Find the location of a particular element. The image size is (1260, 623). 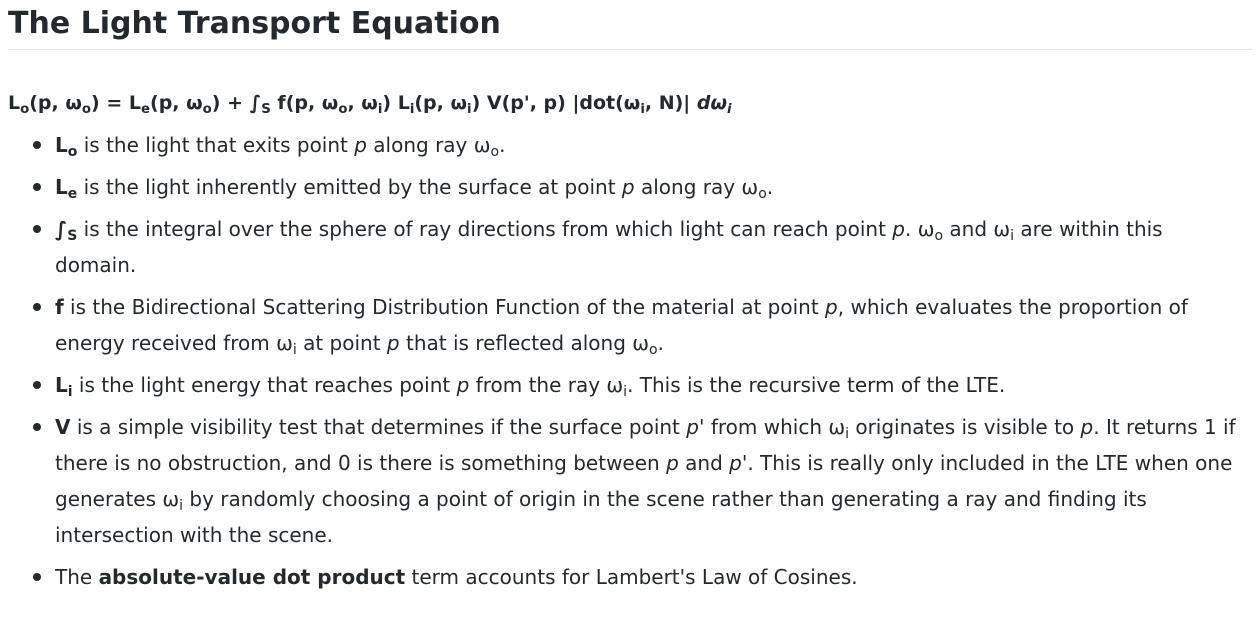

eq-lo: Lo is located at coordinates (19, 104).